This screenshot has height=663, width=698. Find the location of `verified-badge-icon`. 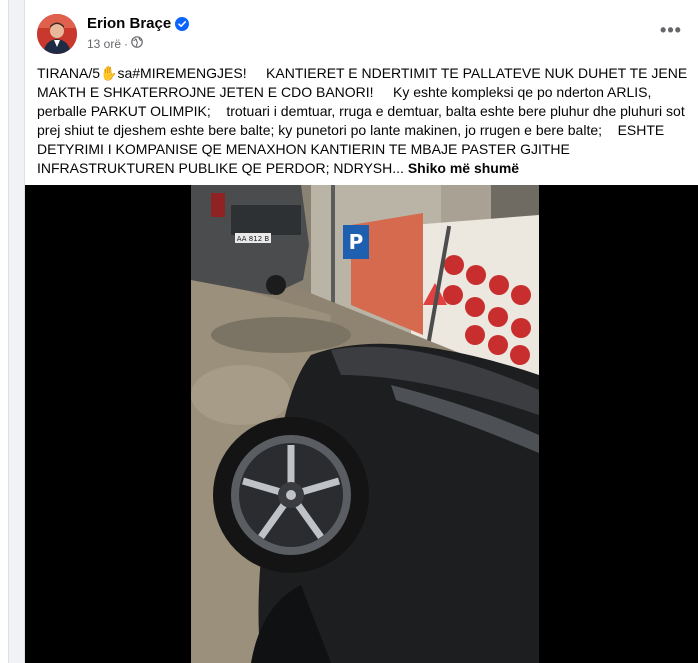

verified-badge-icon is located at coordinates (182, 23).